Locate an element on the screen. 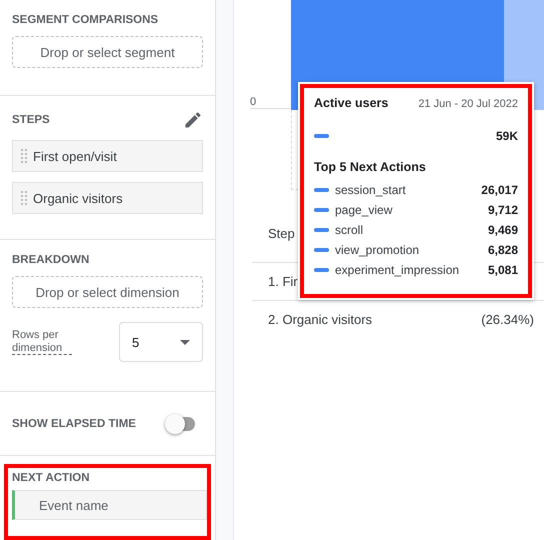 Image resolution: width=544 pixels, height=540 pixels. section-title: SEGMENT COMPARISONS is located at coordinates (86, 20).